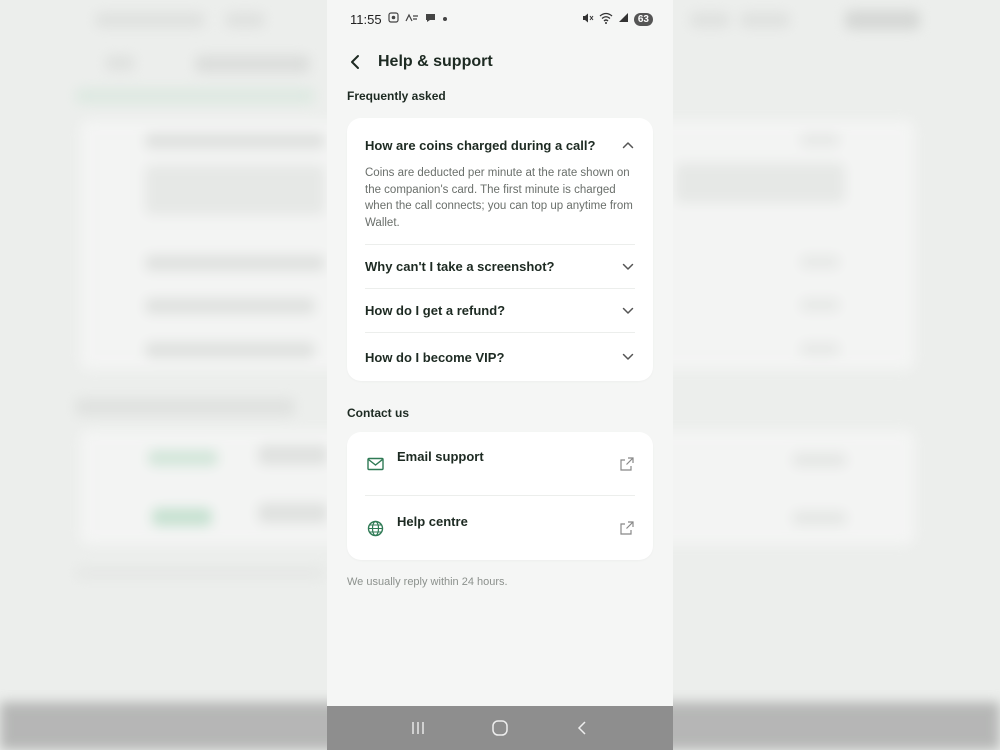 Image resolution: width=1000 pixels, height=750 pixels. Describe the element at coordinates (430, 19) in the screenshot. I see `chat-notification-icon` at that location.